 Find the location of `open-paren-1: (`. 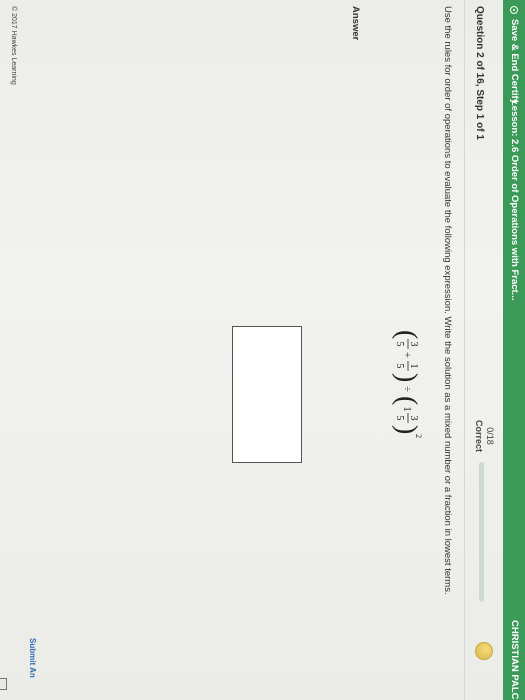

open-paren-1: ( is located at coordinates (406, 334).